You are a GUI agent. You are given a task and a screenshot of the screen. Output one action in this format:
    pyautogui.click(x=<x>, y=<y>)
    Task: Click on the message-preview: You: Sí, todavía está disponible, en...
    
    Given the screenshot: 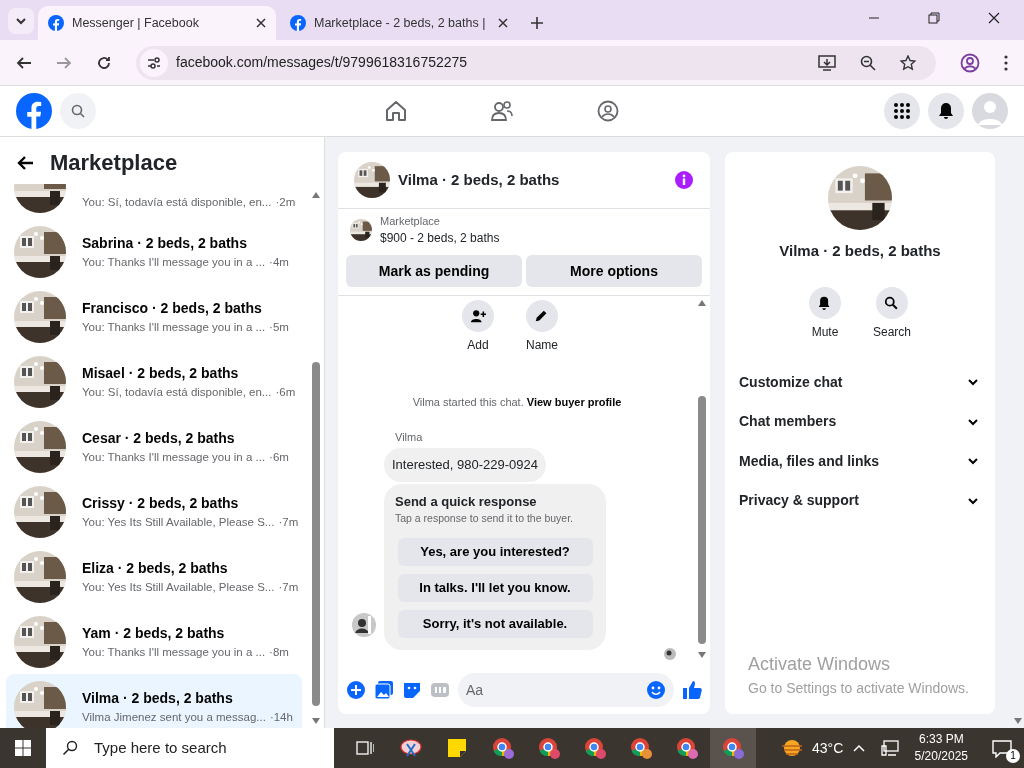 What is the action you would take?
    pyautogui.click(x=177, y=392)
    